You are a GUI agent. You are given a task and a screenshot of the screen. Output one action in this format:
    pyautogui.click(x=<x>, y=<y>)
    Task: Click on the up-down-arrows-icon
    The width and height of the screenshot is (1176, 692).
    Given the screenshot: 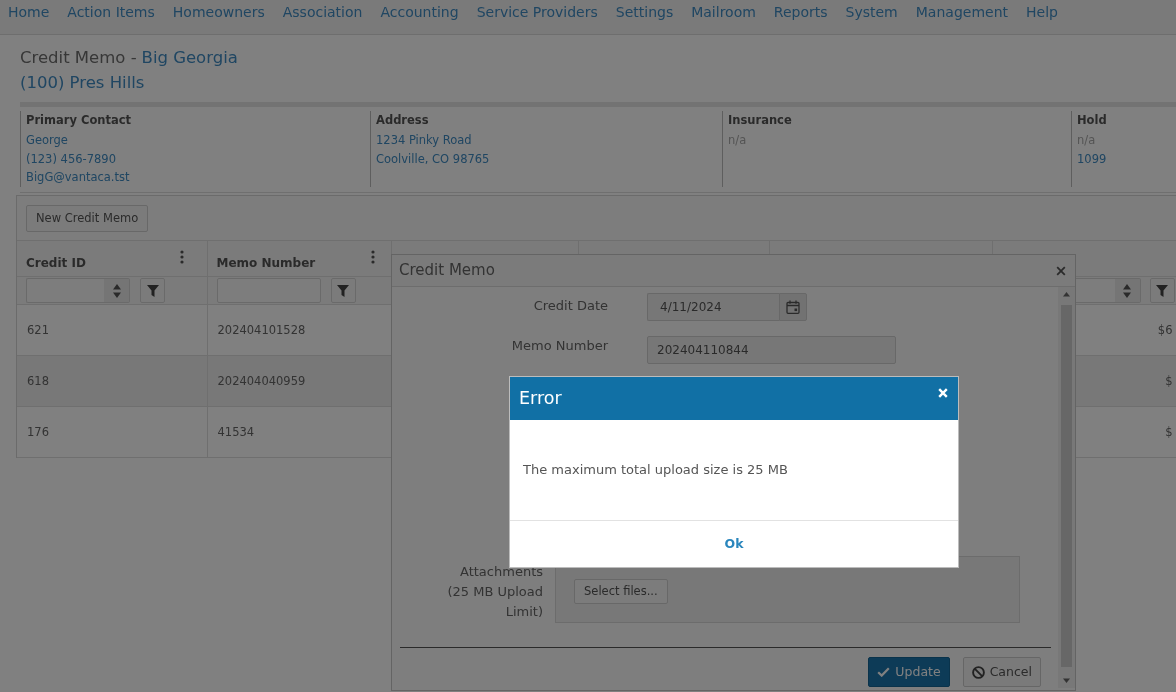 What is the action you would take?
    pyautogui.click(x=1127, y=290)
    